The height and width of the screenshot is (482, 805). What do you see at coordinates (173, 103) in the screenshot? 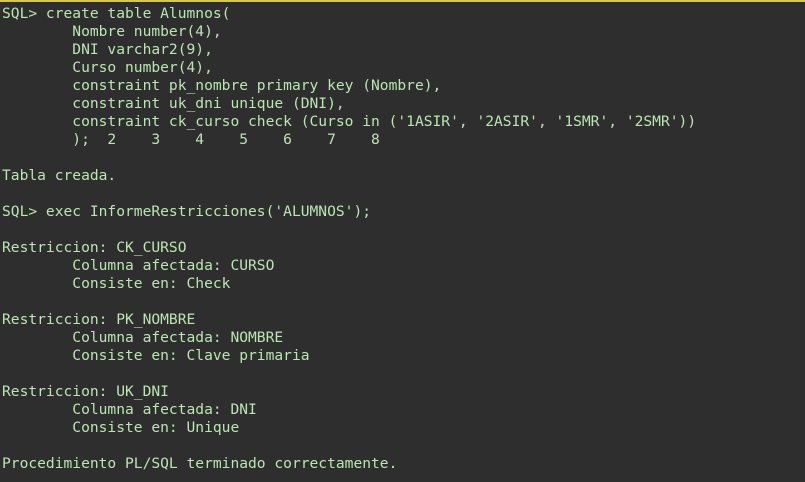
I see `constraint-uk-dni: constraint uk_dni unique (DNI),` at bounding box center [173, 103].